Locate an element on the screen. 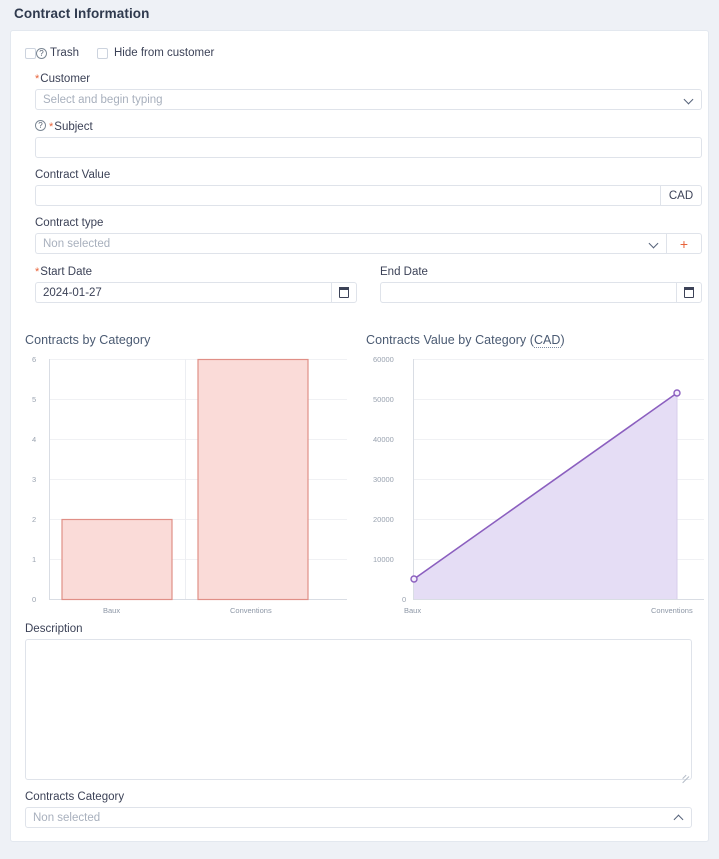  currency-suffix: CAD is located at coordinates (681, 195).